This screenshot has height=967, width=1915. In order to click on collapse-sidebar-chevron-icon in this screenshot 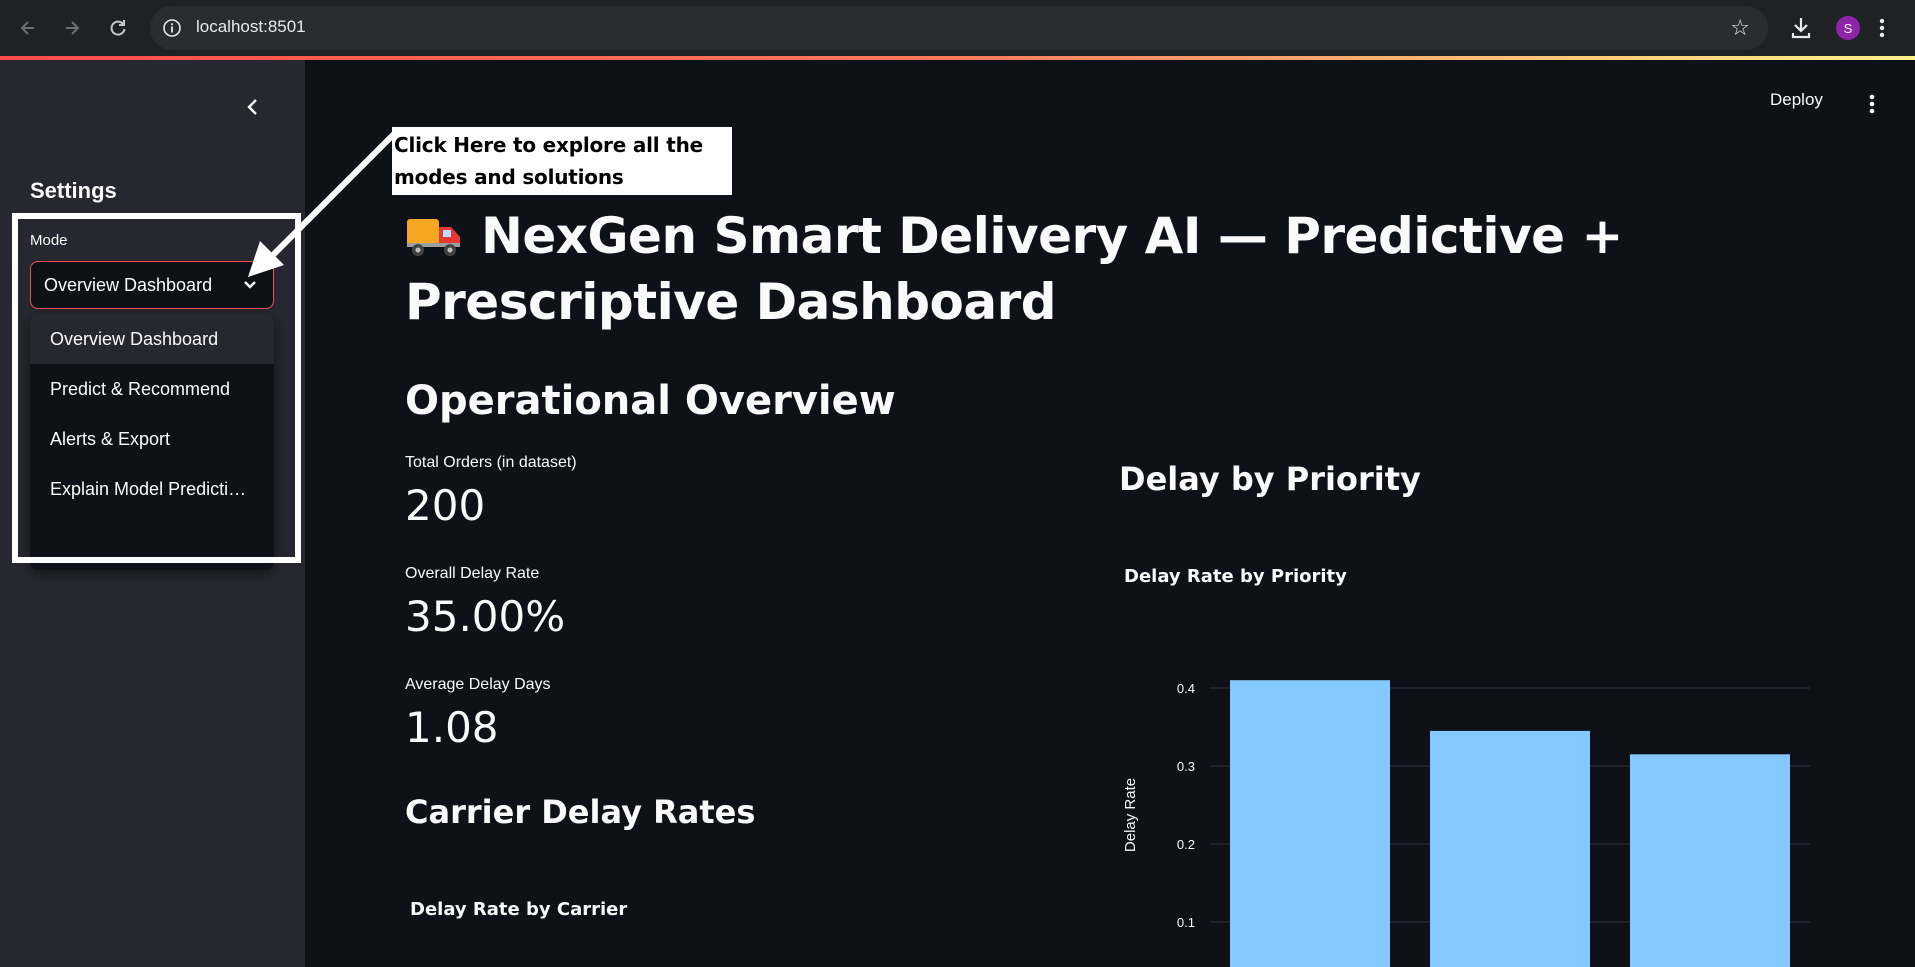, I will do `click(253, 107)`.